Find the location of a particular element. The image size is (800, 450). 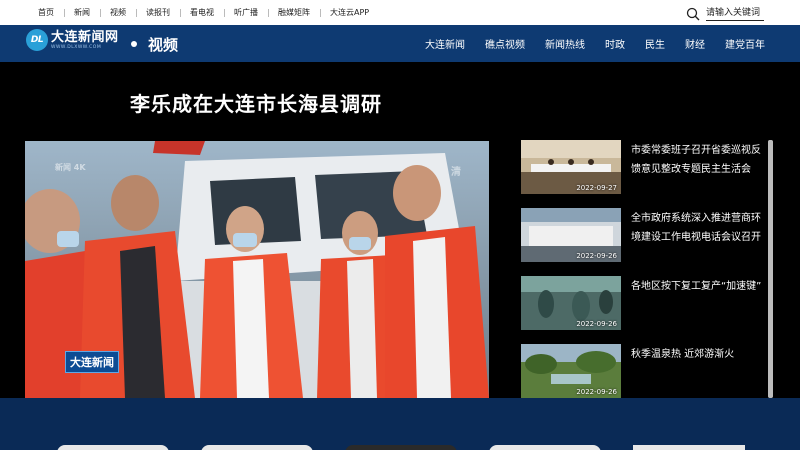

site-logo: DL 大连新闻网 WWW.DLXWW.COM is located at coordinates (72, 40).